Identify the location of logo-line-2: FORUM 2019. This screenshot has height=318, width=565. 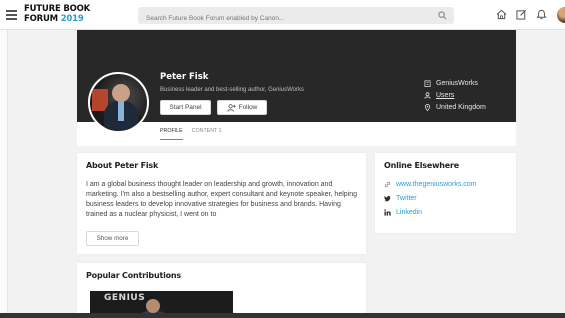
(57, 19).